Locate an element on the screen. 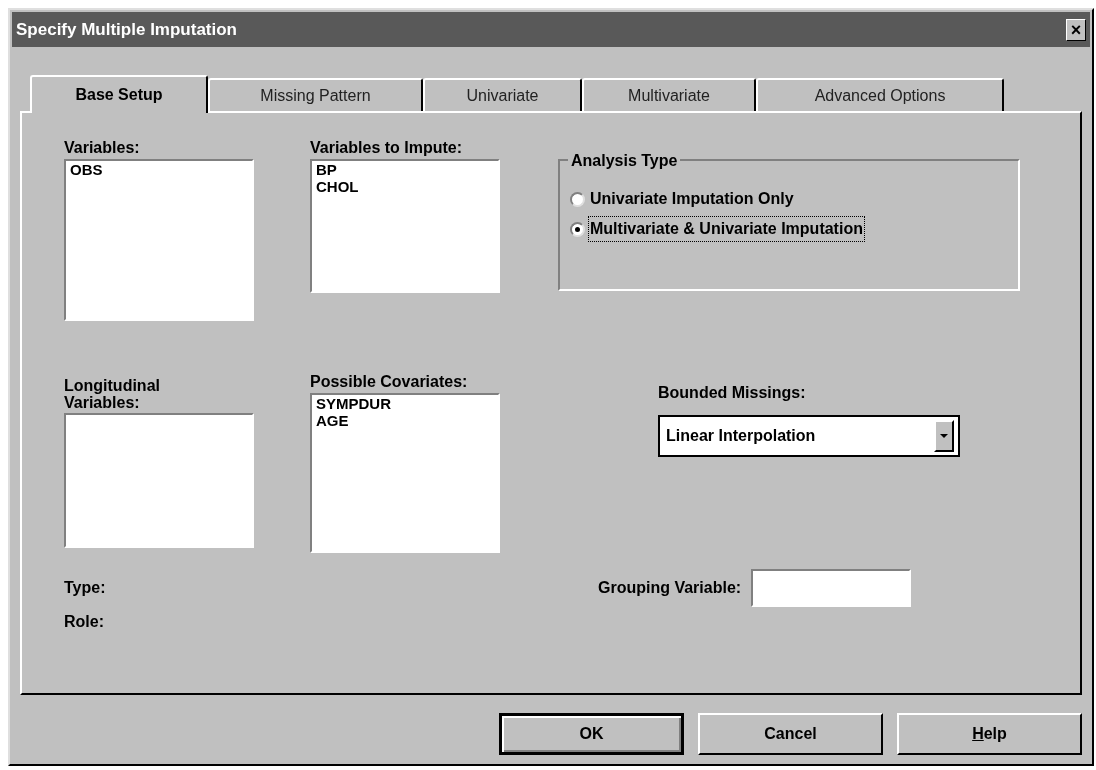 Image resolution: width=1096 pixels, height=770 pixels. field-label: Possible Covariates: is located at coordinates (389, 382).